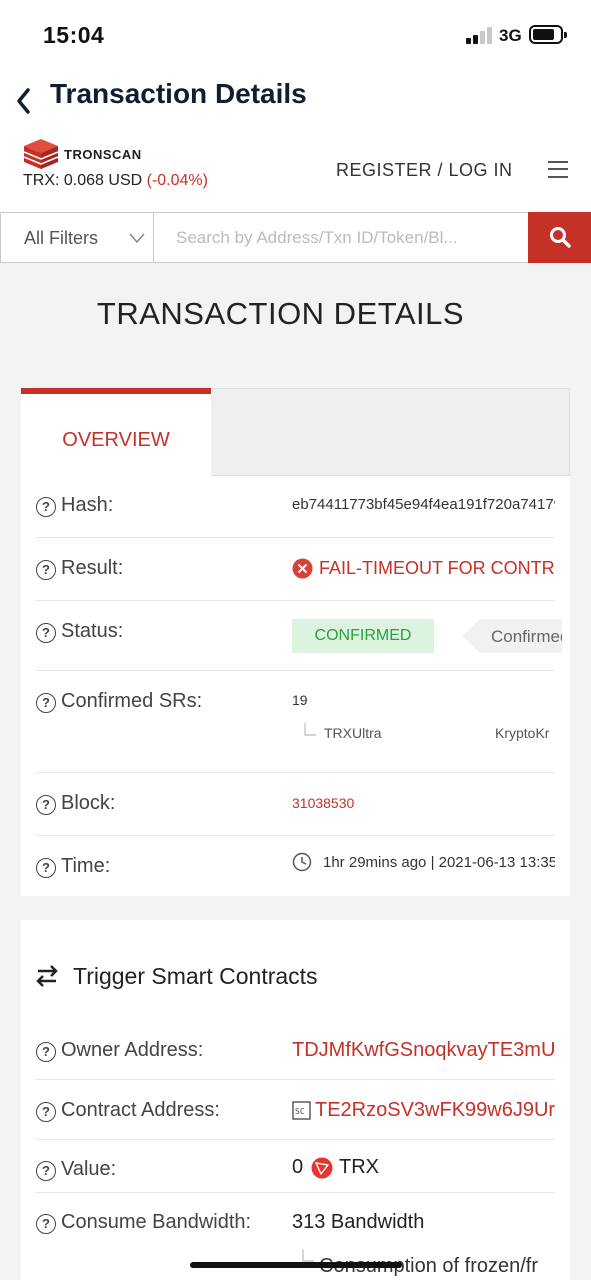 The image size is (591, 1280). What do you see at coordinates (88, 803) in the screenshot?
I see `block-label: Block:` at bounding box center [88, 803].